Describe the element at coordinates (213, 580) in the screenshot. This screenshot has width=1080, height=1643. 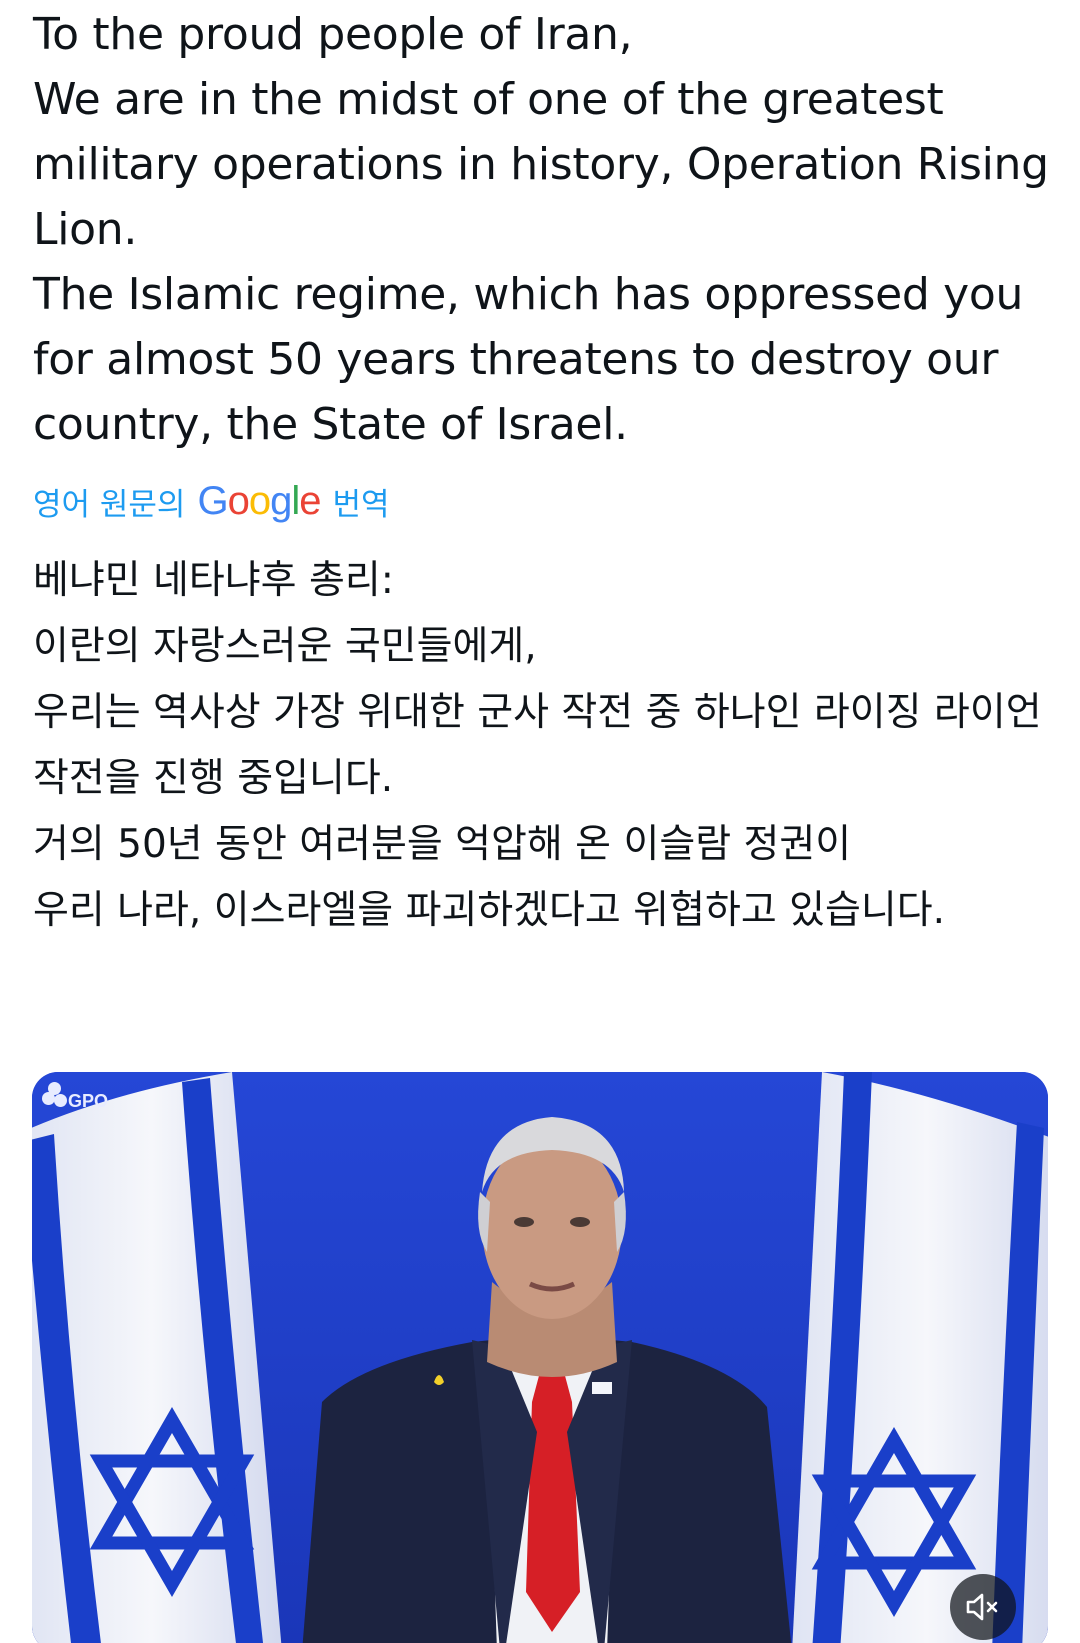
I see `tweet-translated-line: 베냐민 네타냐후 총리:` at that location.